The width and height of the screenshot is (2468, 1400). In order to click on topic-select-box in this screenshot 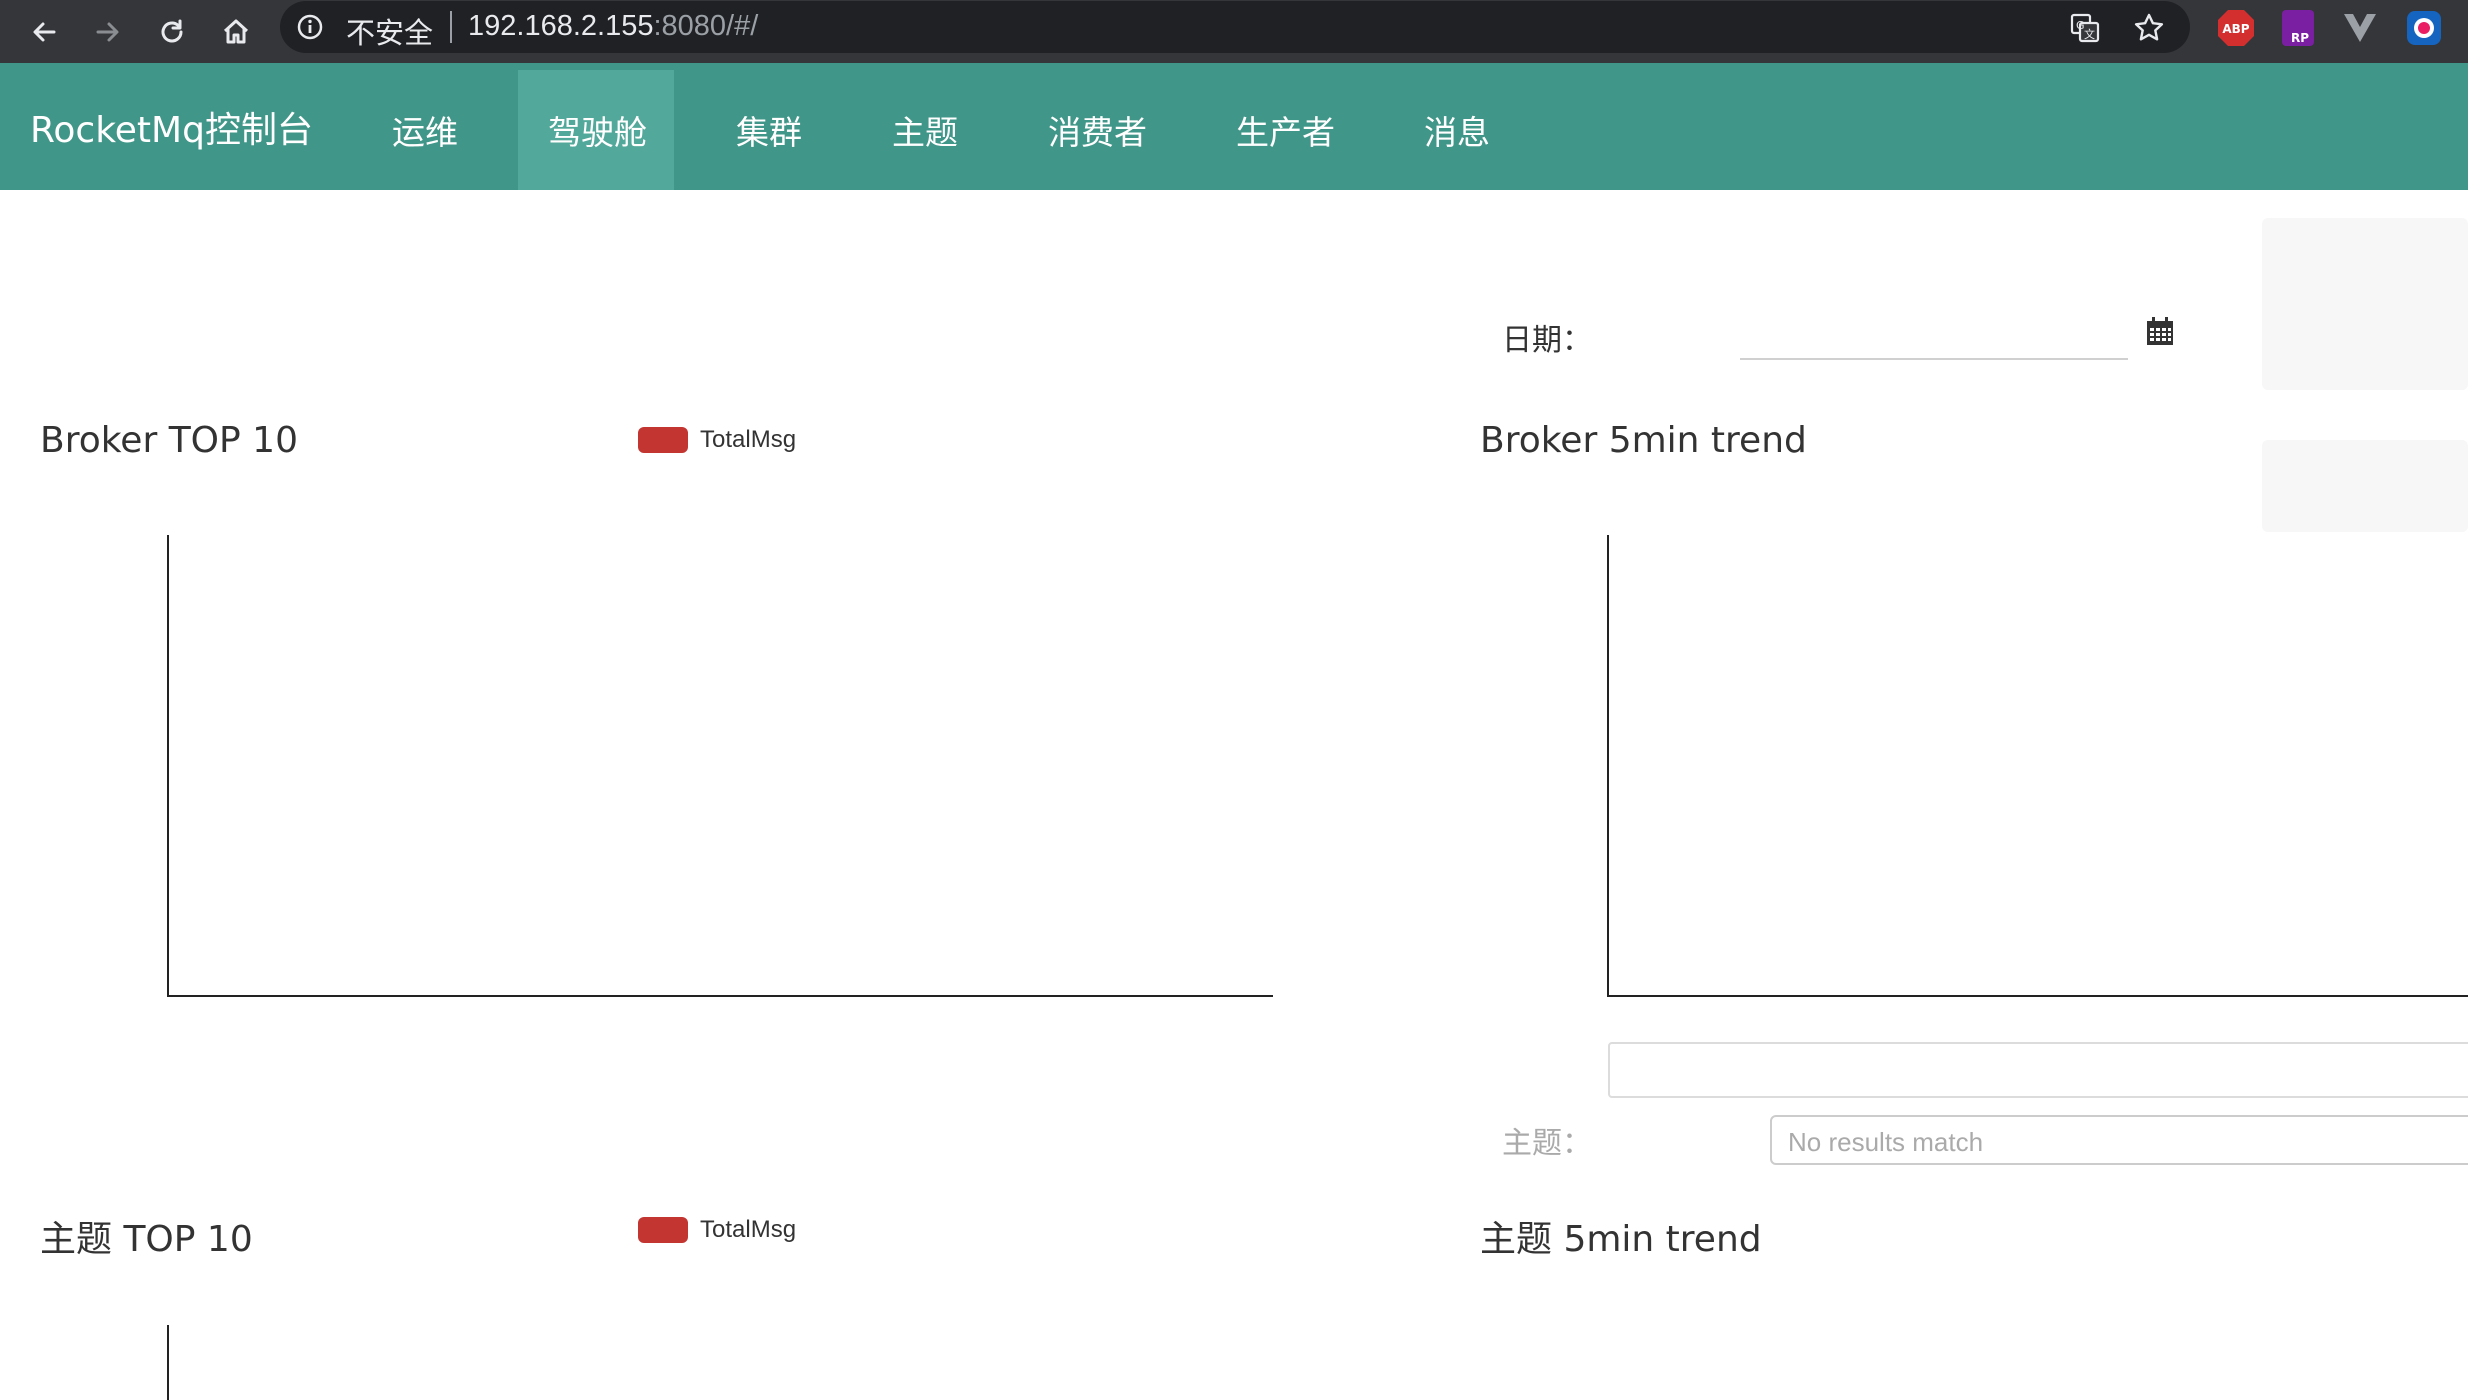, I will do `click(2038, 1070)`.